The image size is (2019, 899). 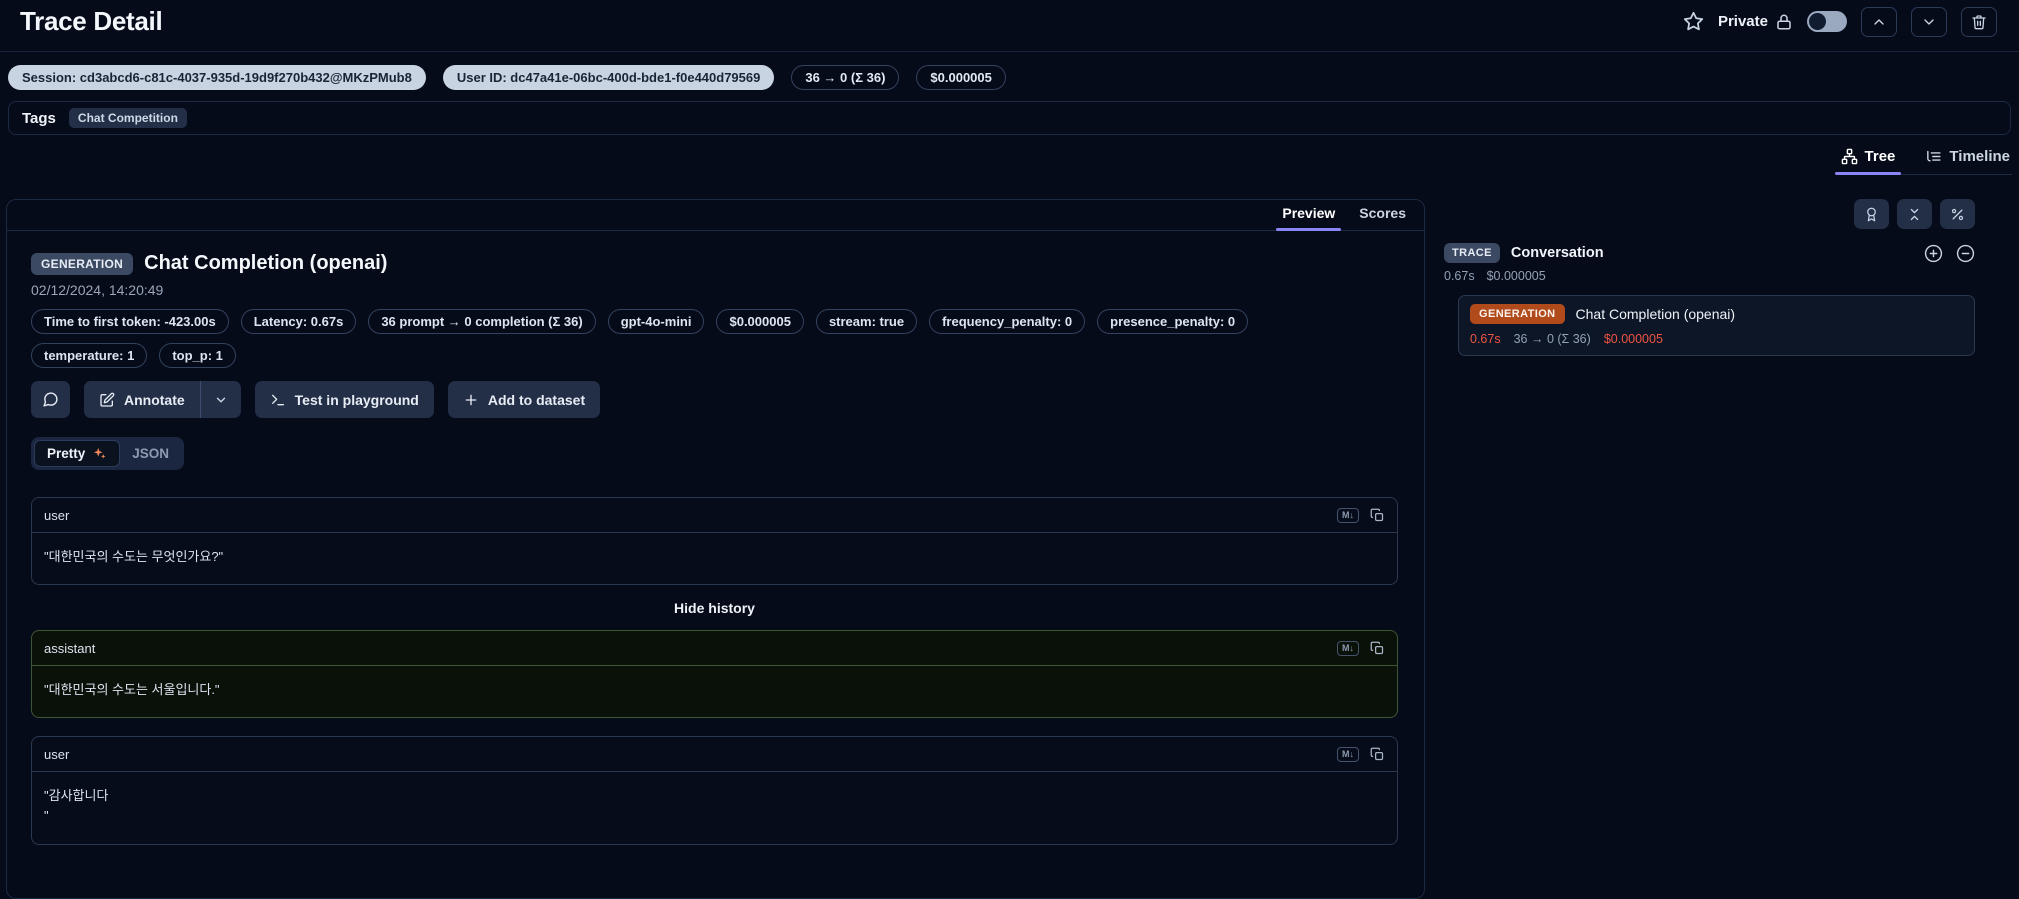 I want to click on trace-type-badge: TRACE, so click(x=1472, y=253).